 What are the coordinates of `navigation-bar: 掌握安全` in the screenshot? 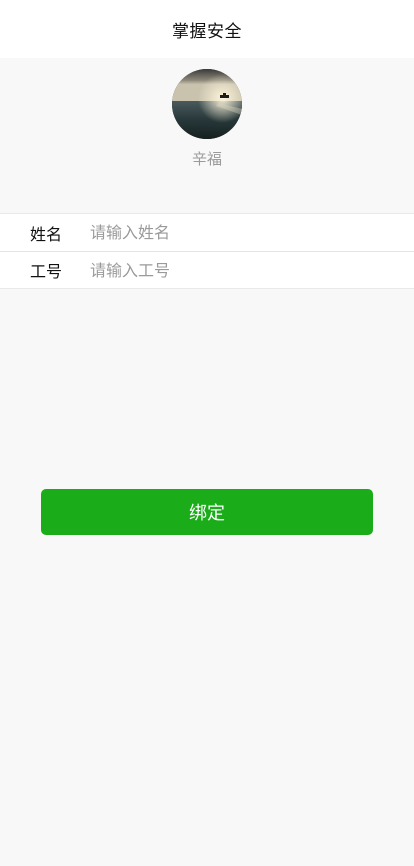 It's located at (207, 29).